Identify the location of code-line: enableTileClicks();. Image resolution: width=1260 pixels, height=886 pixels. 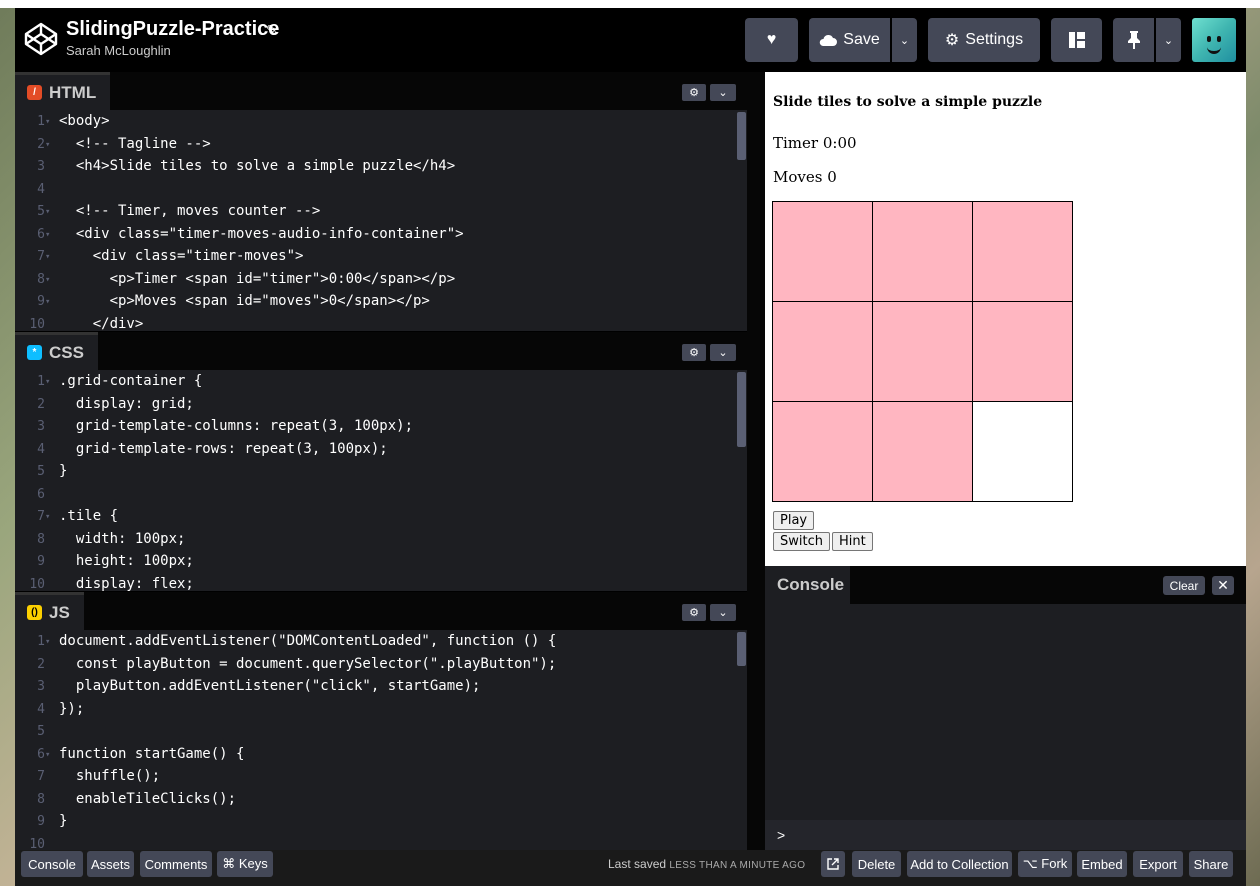
(148, 798).